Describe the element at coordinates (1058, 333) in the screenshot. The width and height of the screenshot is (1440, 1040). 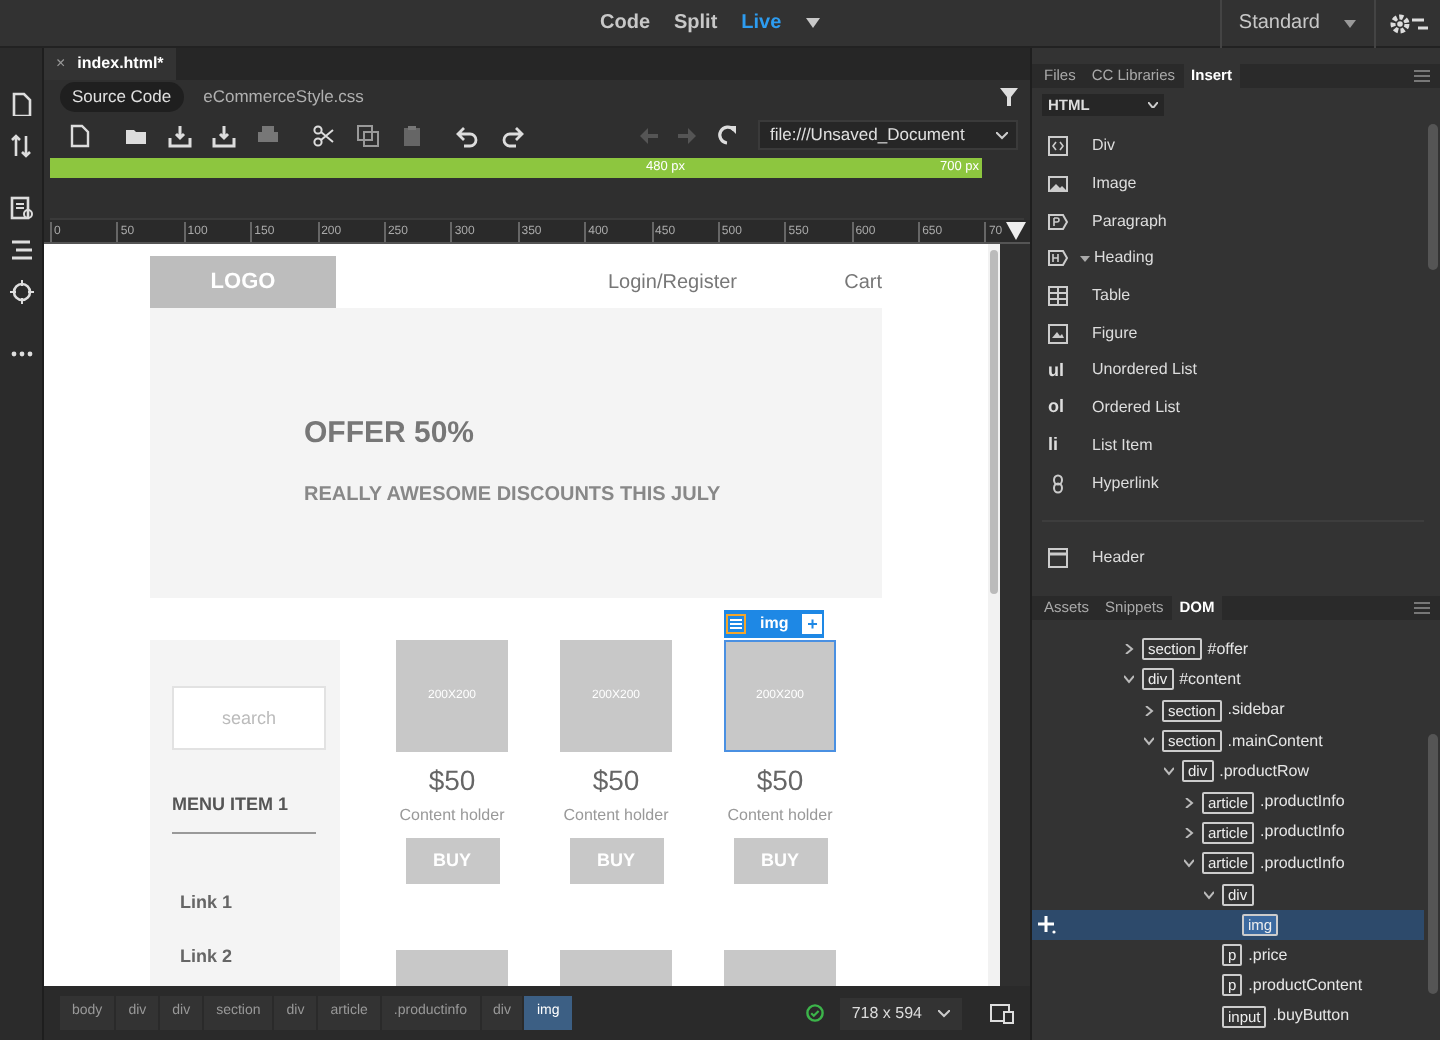
I see `figure-icon` at that location.